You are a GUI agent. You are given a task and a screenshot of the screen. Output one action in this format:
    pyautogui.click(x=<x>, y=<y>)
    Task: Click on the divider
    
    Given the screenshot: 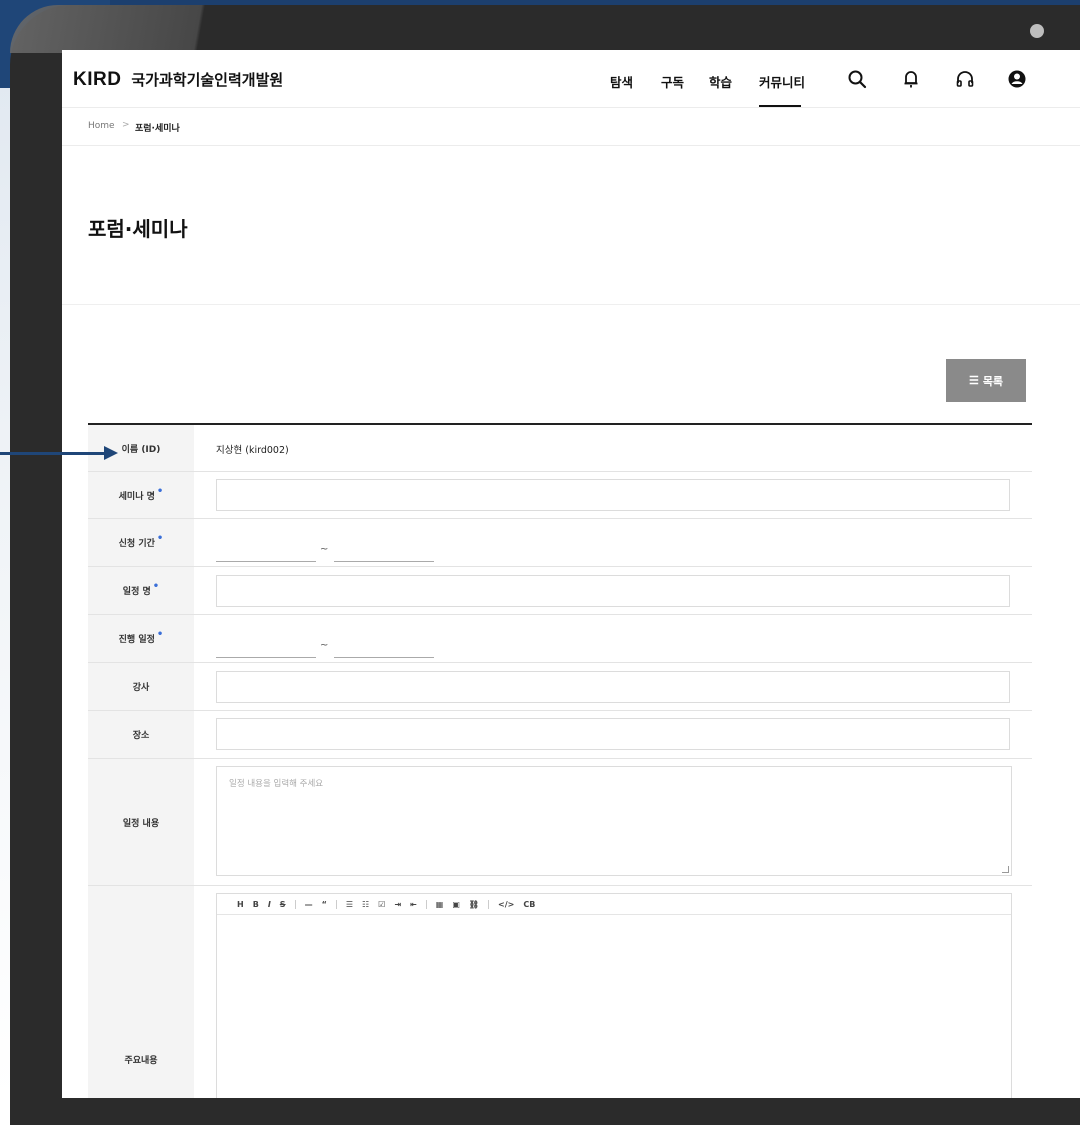 What is the action you would take?
    pyautogui.click(x=571, y=304)
    